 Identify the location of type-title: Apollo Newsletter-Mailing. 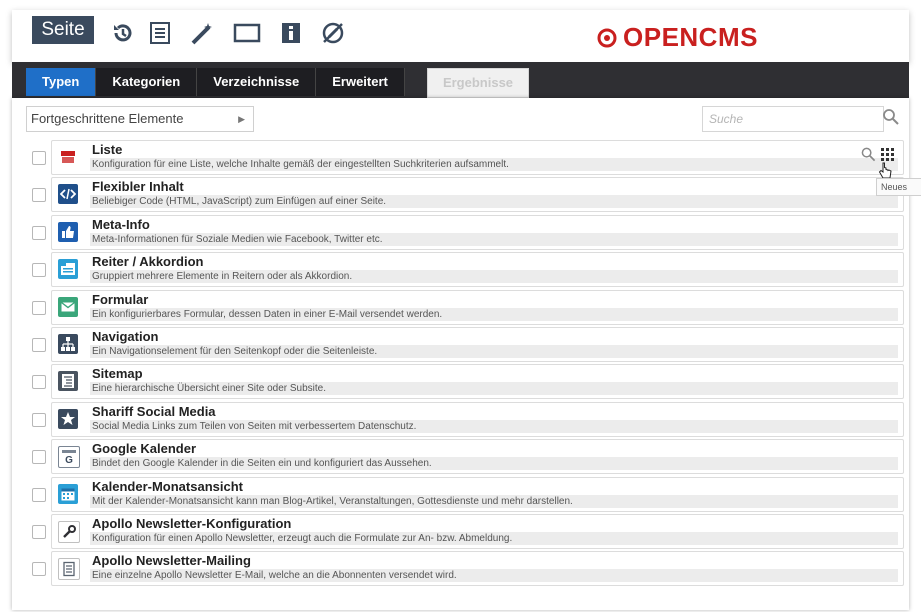
(171, 561).